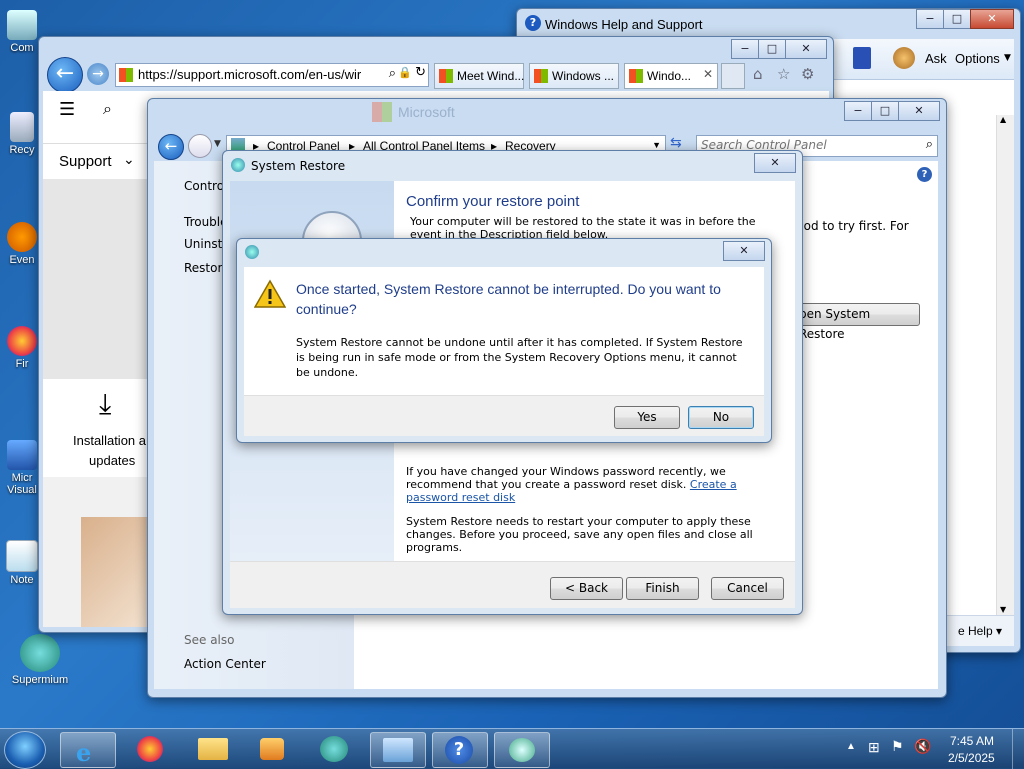  What do you see at coordinates (22, 237) in the screenshot?
I see `everything-icon` at bounding box center [22, 237].